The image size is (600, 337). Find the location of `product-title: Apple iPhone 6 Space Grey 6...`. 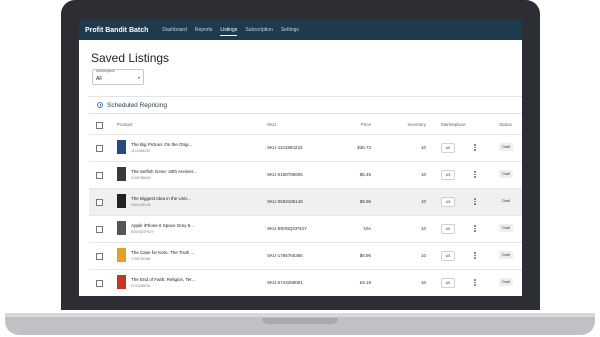

product-title: Apple iPhone 6 Space Grey 6... is located at coordinates (162, 225).